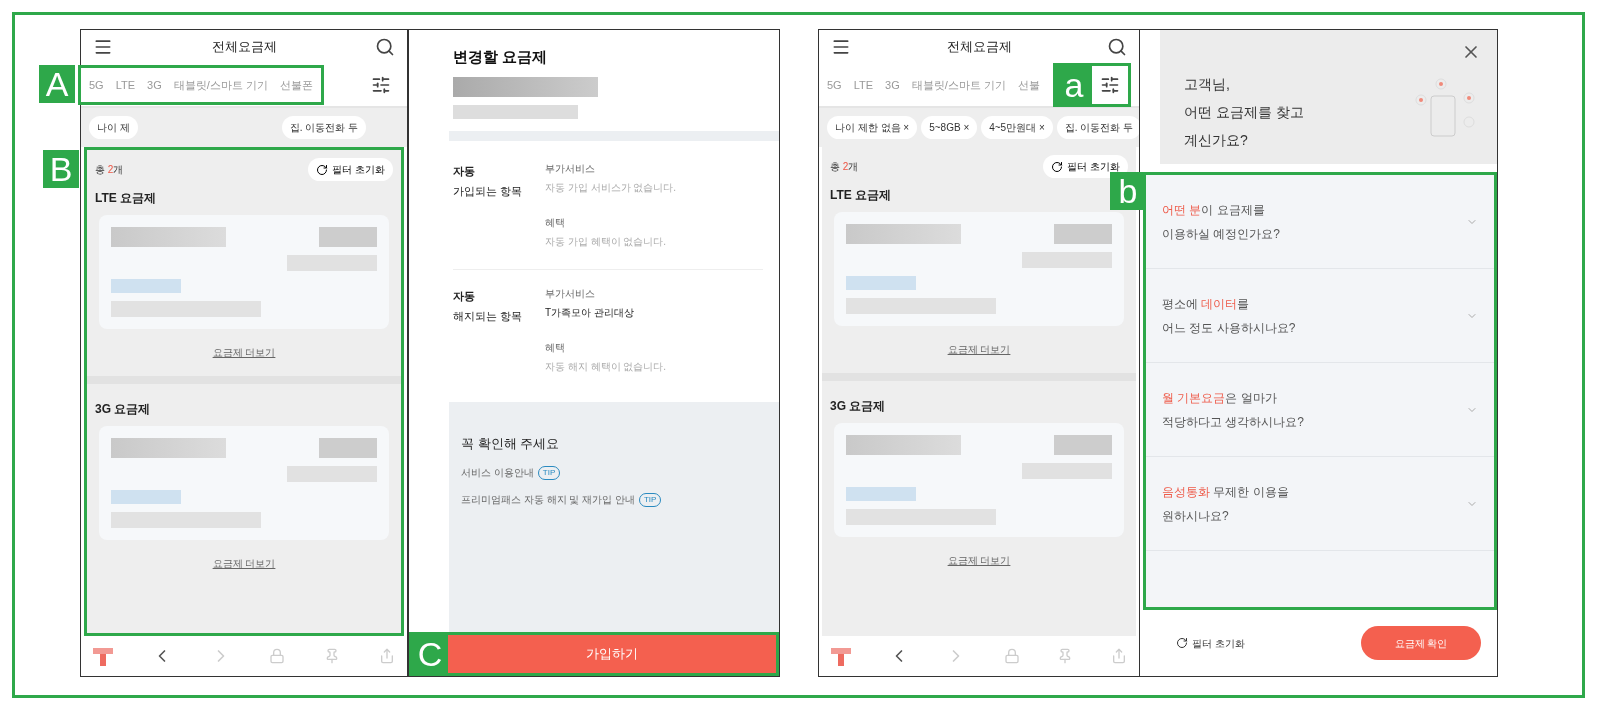 The width and height of the screenshot is (1598, 712). Describe the element at coordinates (511, 443) in the screenshot. I see `notice-title: 꼭 확인해 주세요` at that location.